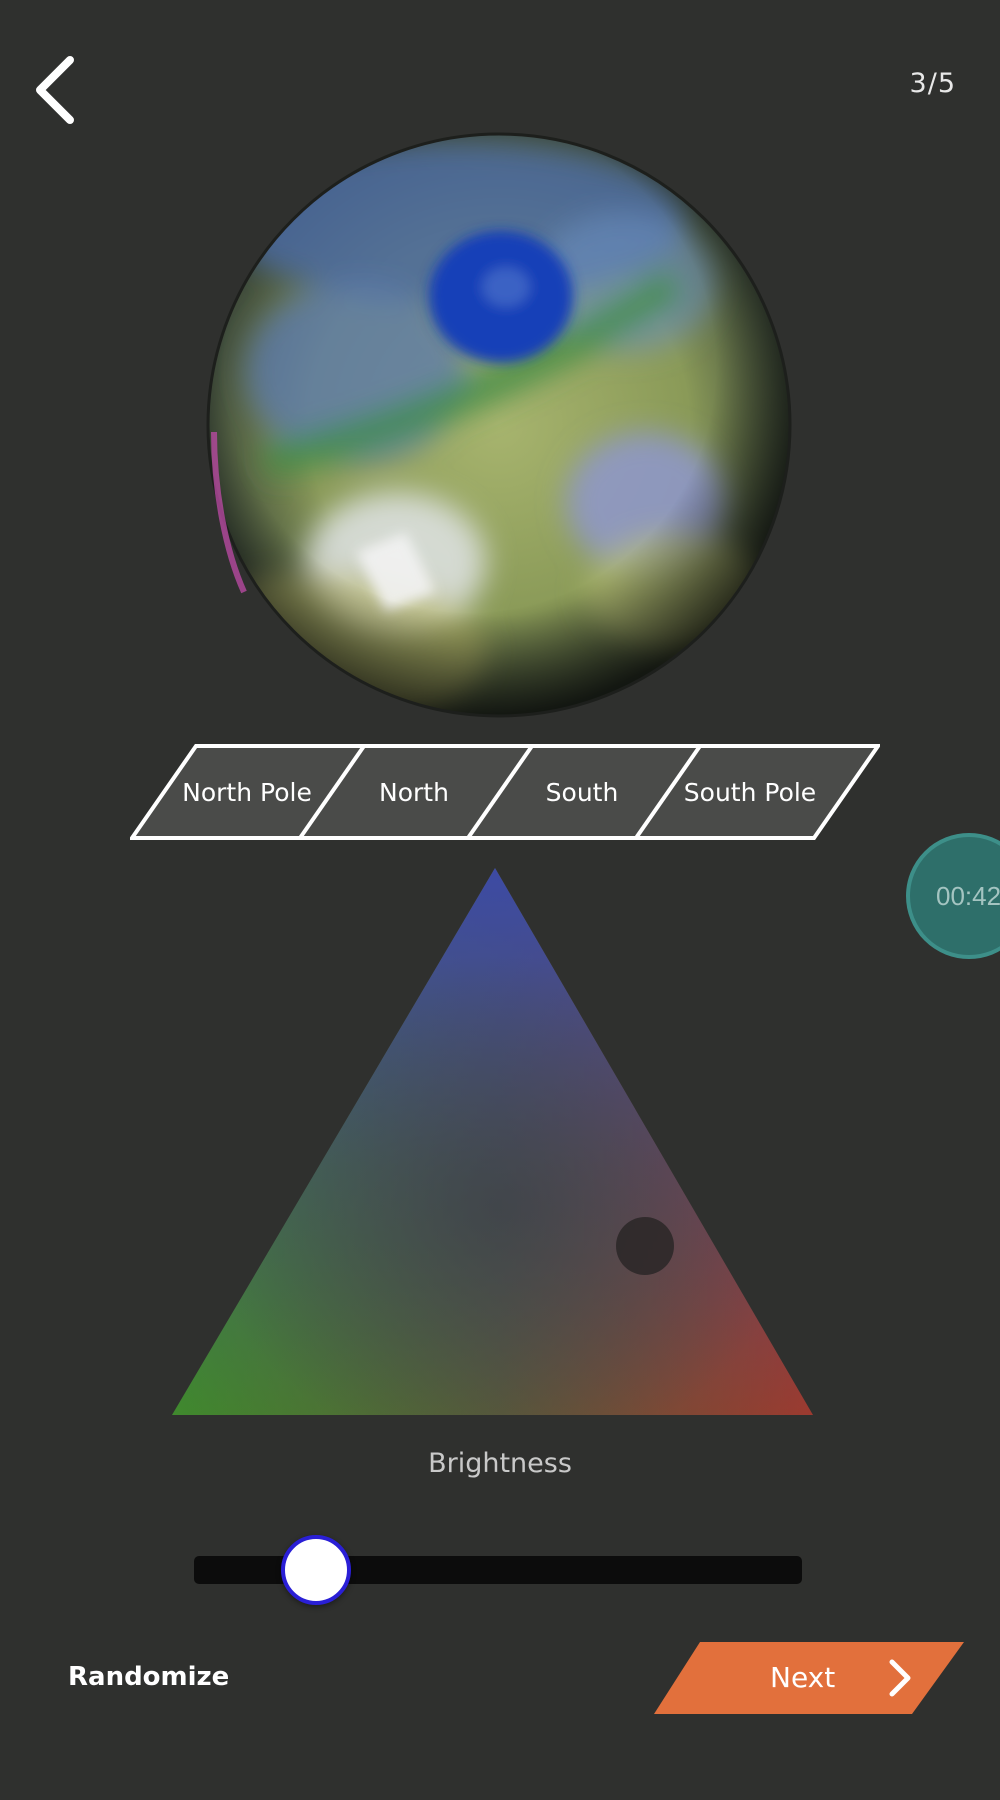 The width and height of the screenshot is (1000, 1800). Describe the element at coordinates (582, 792) in the screenshot. I see `tab-south: South` at that location.